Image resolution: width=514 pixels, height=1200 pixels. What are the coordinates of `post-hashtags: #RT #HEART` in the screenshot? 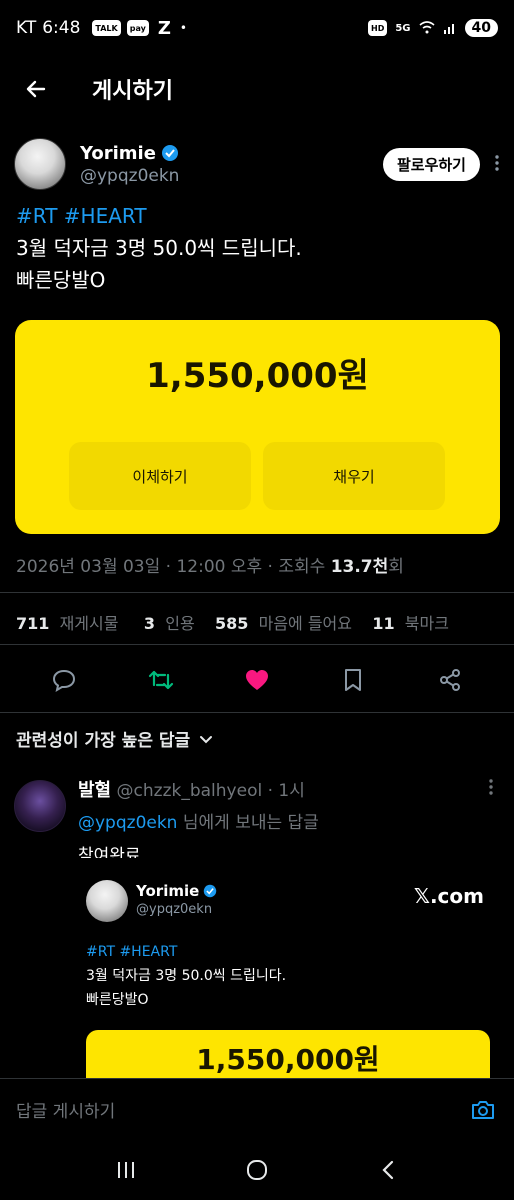 It's located at (256, 216).